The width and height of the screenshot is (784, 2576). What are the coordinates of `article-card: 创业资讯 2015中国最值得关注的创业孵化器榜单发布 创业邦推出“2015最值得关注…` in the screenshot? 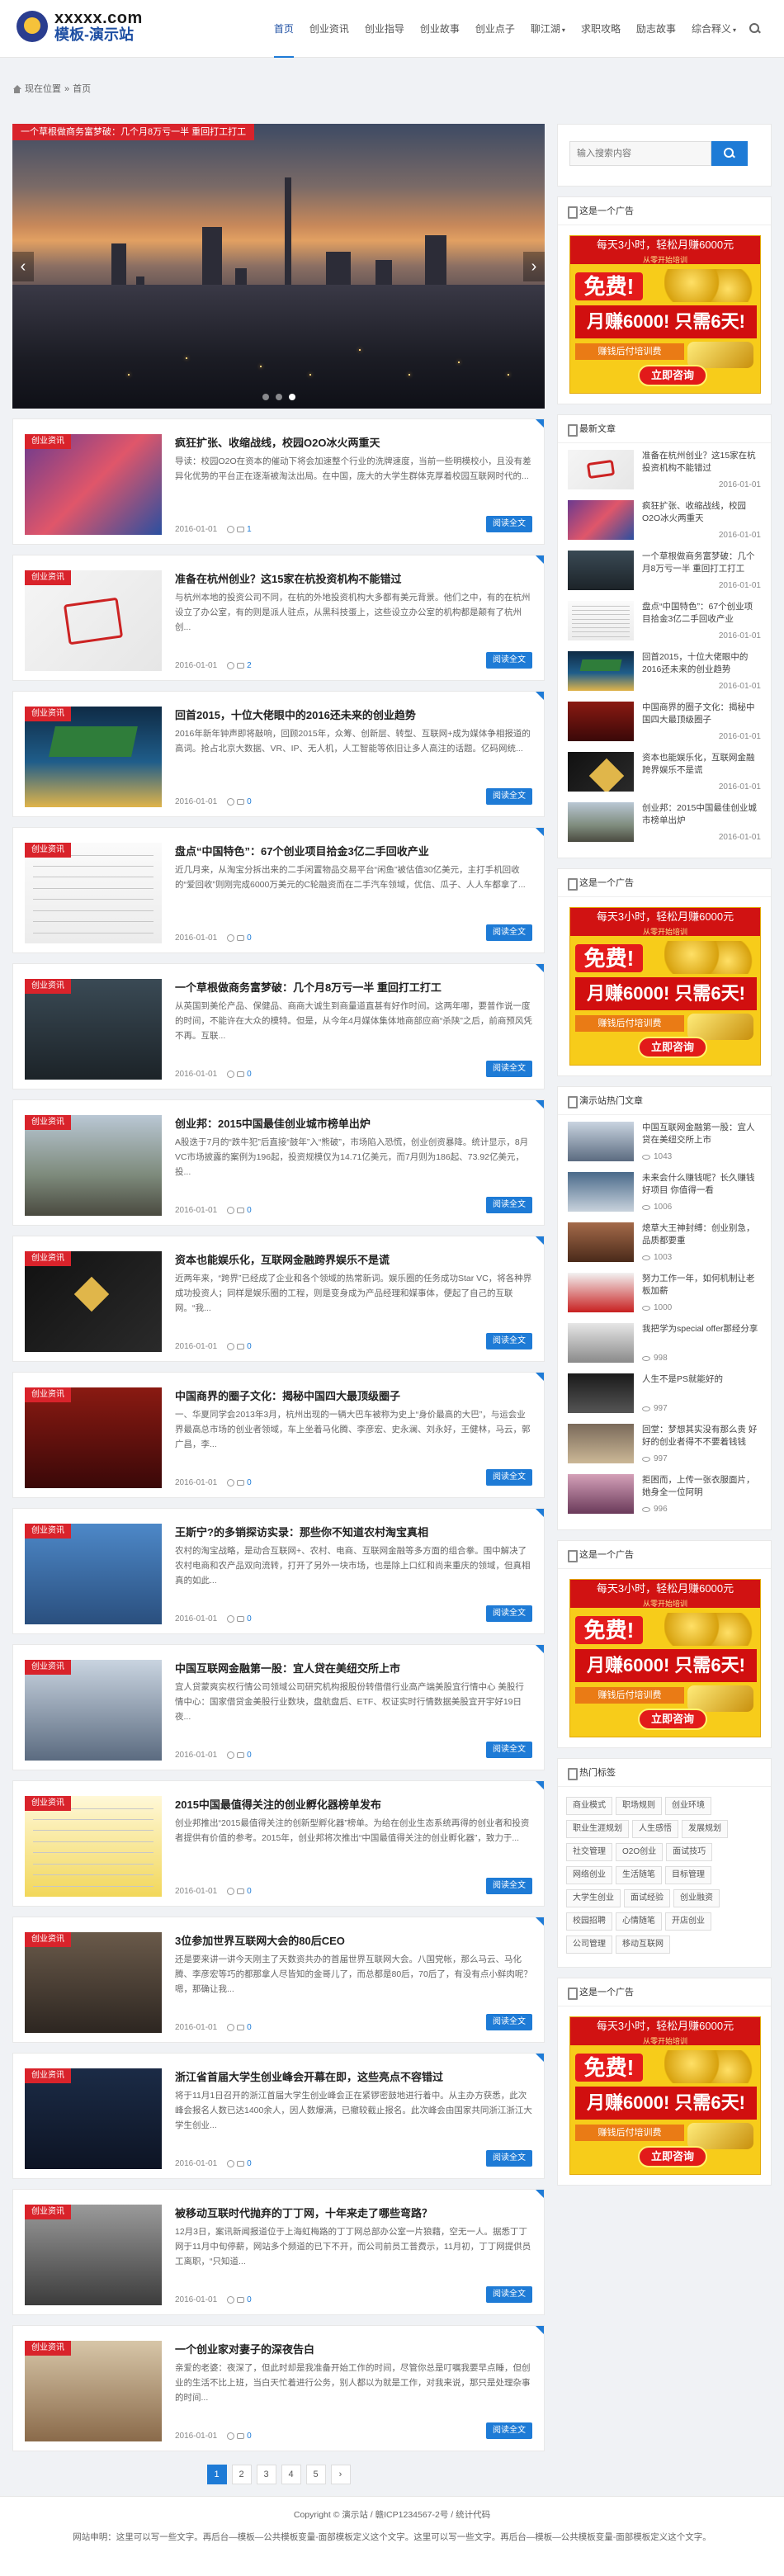 It's located at (278, 1843).